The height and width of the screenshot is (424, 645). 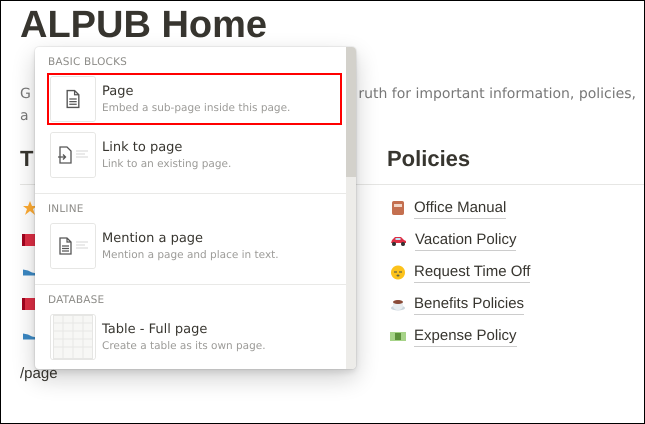 I want to click on star-icon, so click(x=30, y=208).